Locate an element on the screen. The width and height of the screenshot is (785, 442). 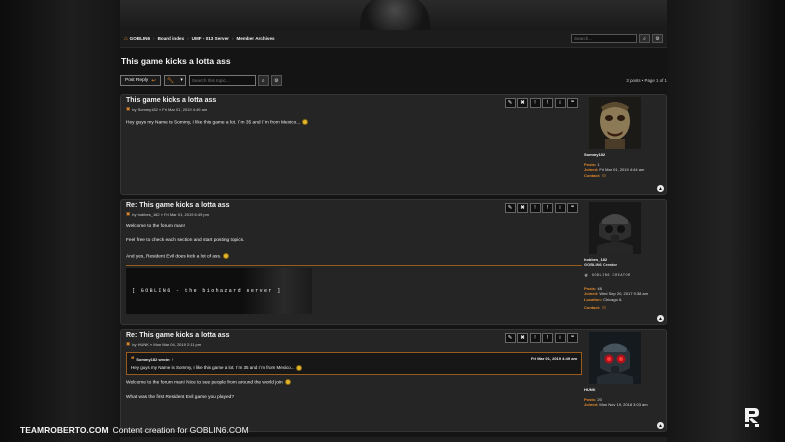
bottom-action-bar is located at coordinates (393, 439).